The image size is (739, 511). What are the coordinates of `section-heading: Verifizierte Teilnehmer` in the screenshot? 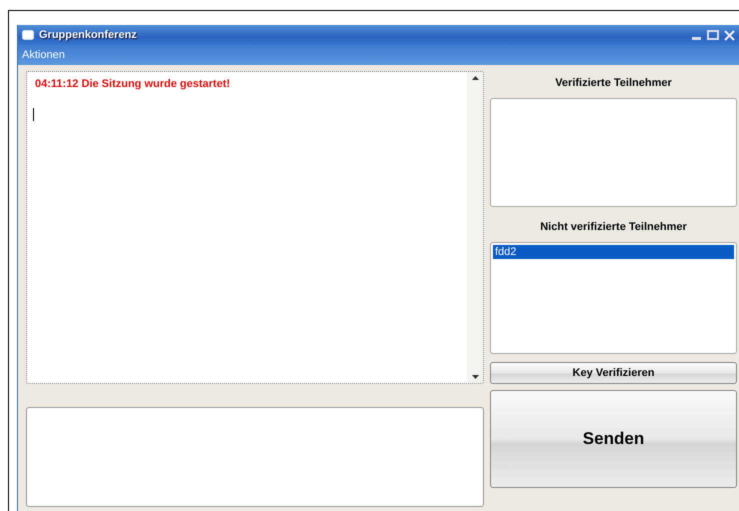 It's located at (613, 83).